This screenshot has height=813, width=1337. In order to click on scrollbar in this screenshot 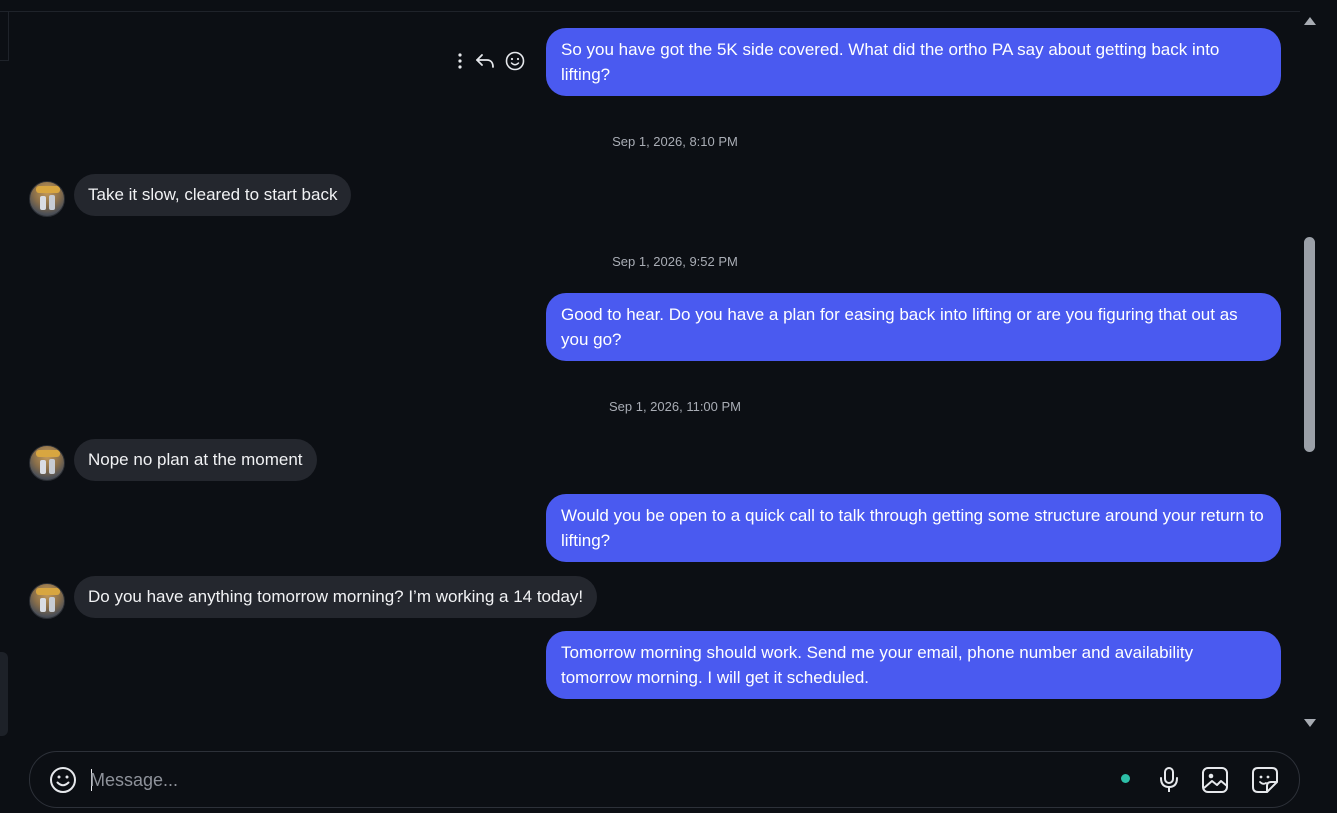, I will do `click(1309, 372)`.